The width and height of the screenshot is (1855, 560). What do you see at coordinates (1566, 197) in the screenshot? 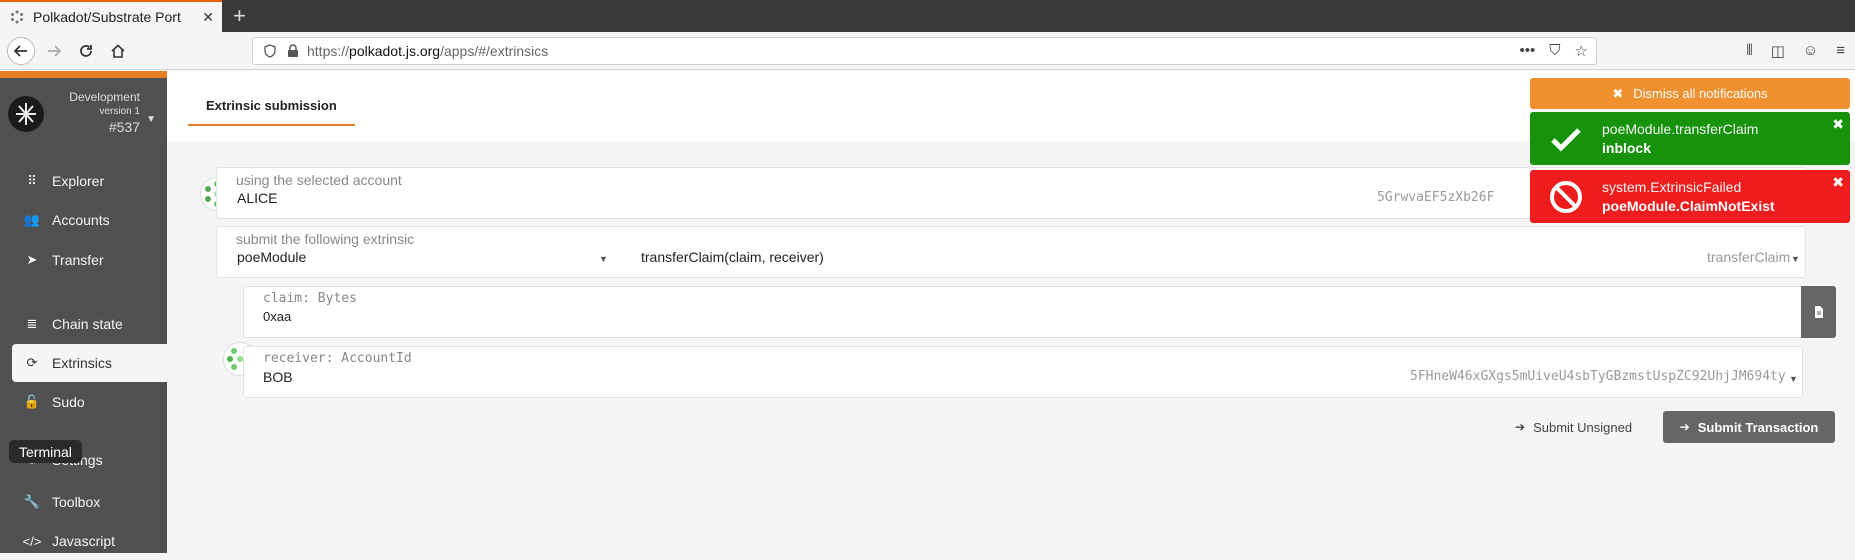
I see `ban-icon` at bounding box center [1566, 197].